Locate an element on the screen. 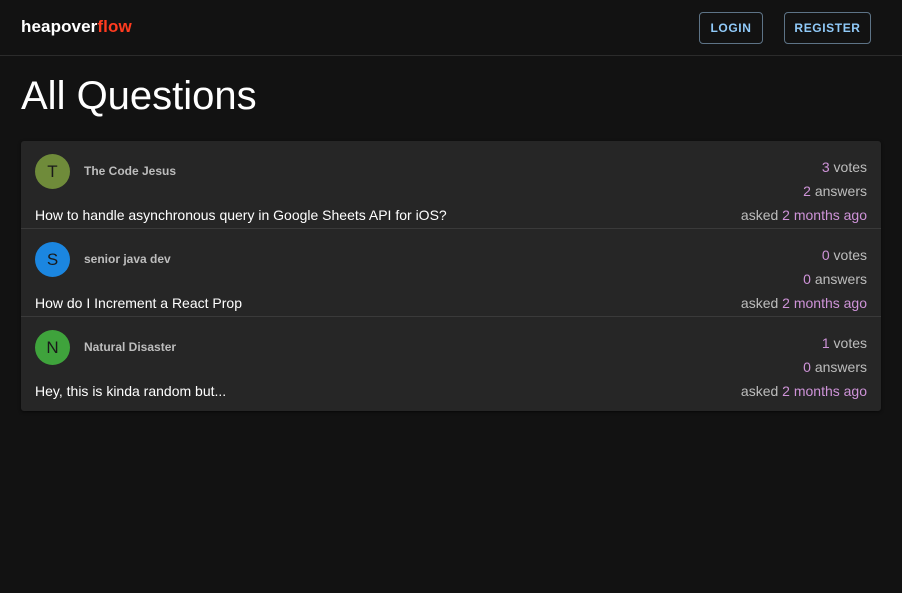 This screenshot has width=902, height=593. brand-text-accent: flow is located at coordinates (114, 26).